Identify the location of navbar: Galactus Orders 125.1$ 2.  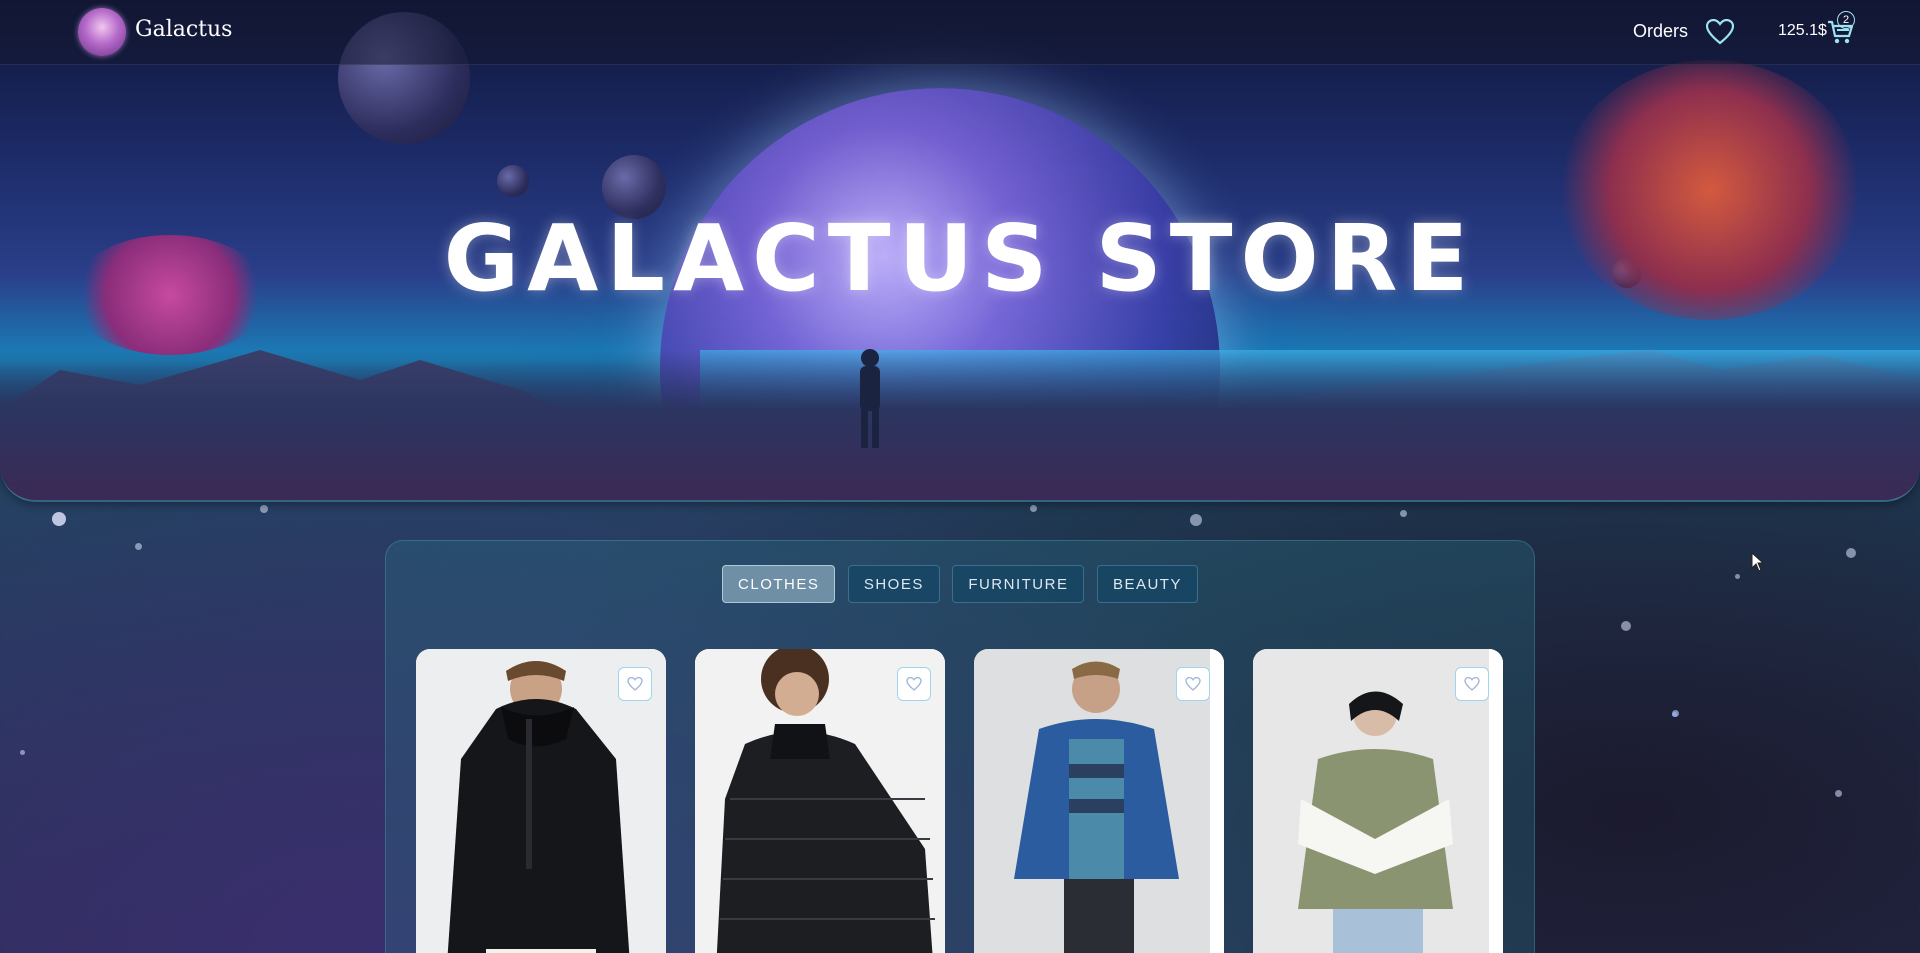
(960, 32).